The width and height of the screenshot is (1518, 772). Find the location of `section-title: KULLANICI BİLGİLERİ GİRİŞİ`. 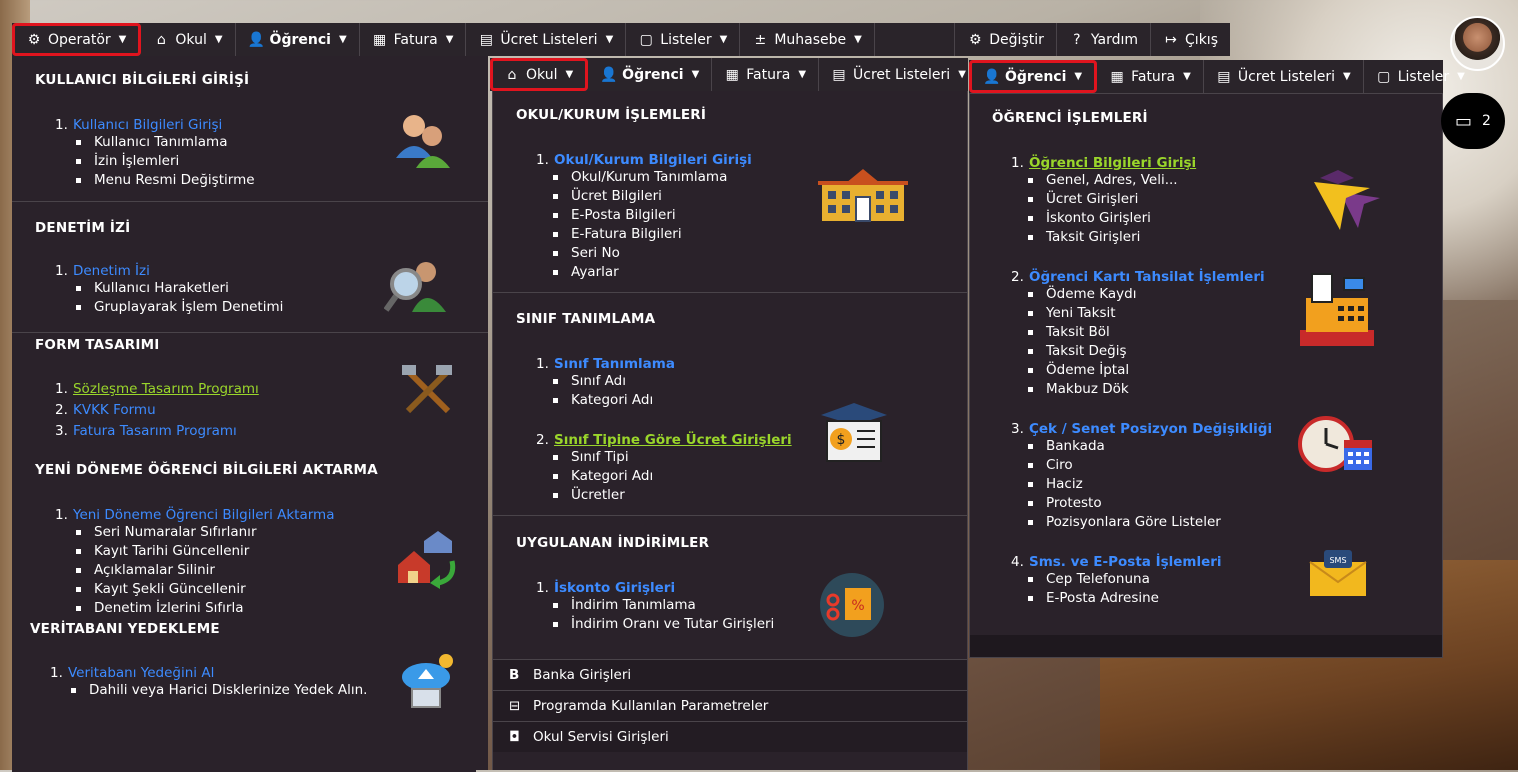

section-title: KULLANICI BİLGİLERİ GİRİŞİ is located at coordinates (142, 80).